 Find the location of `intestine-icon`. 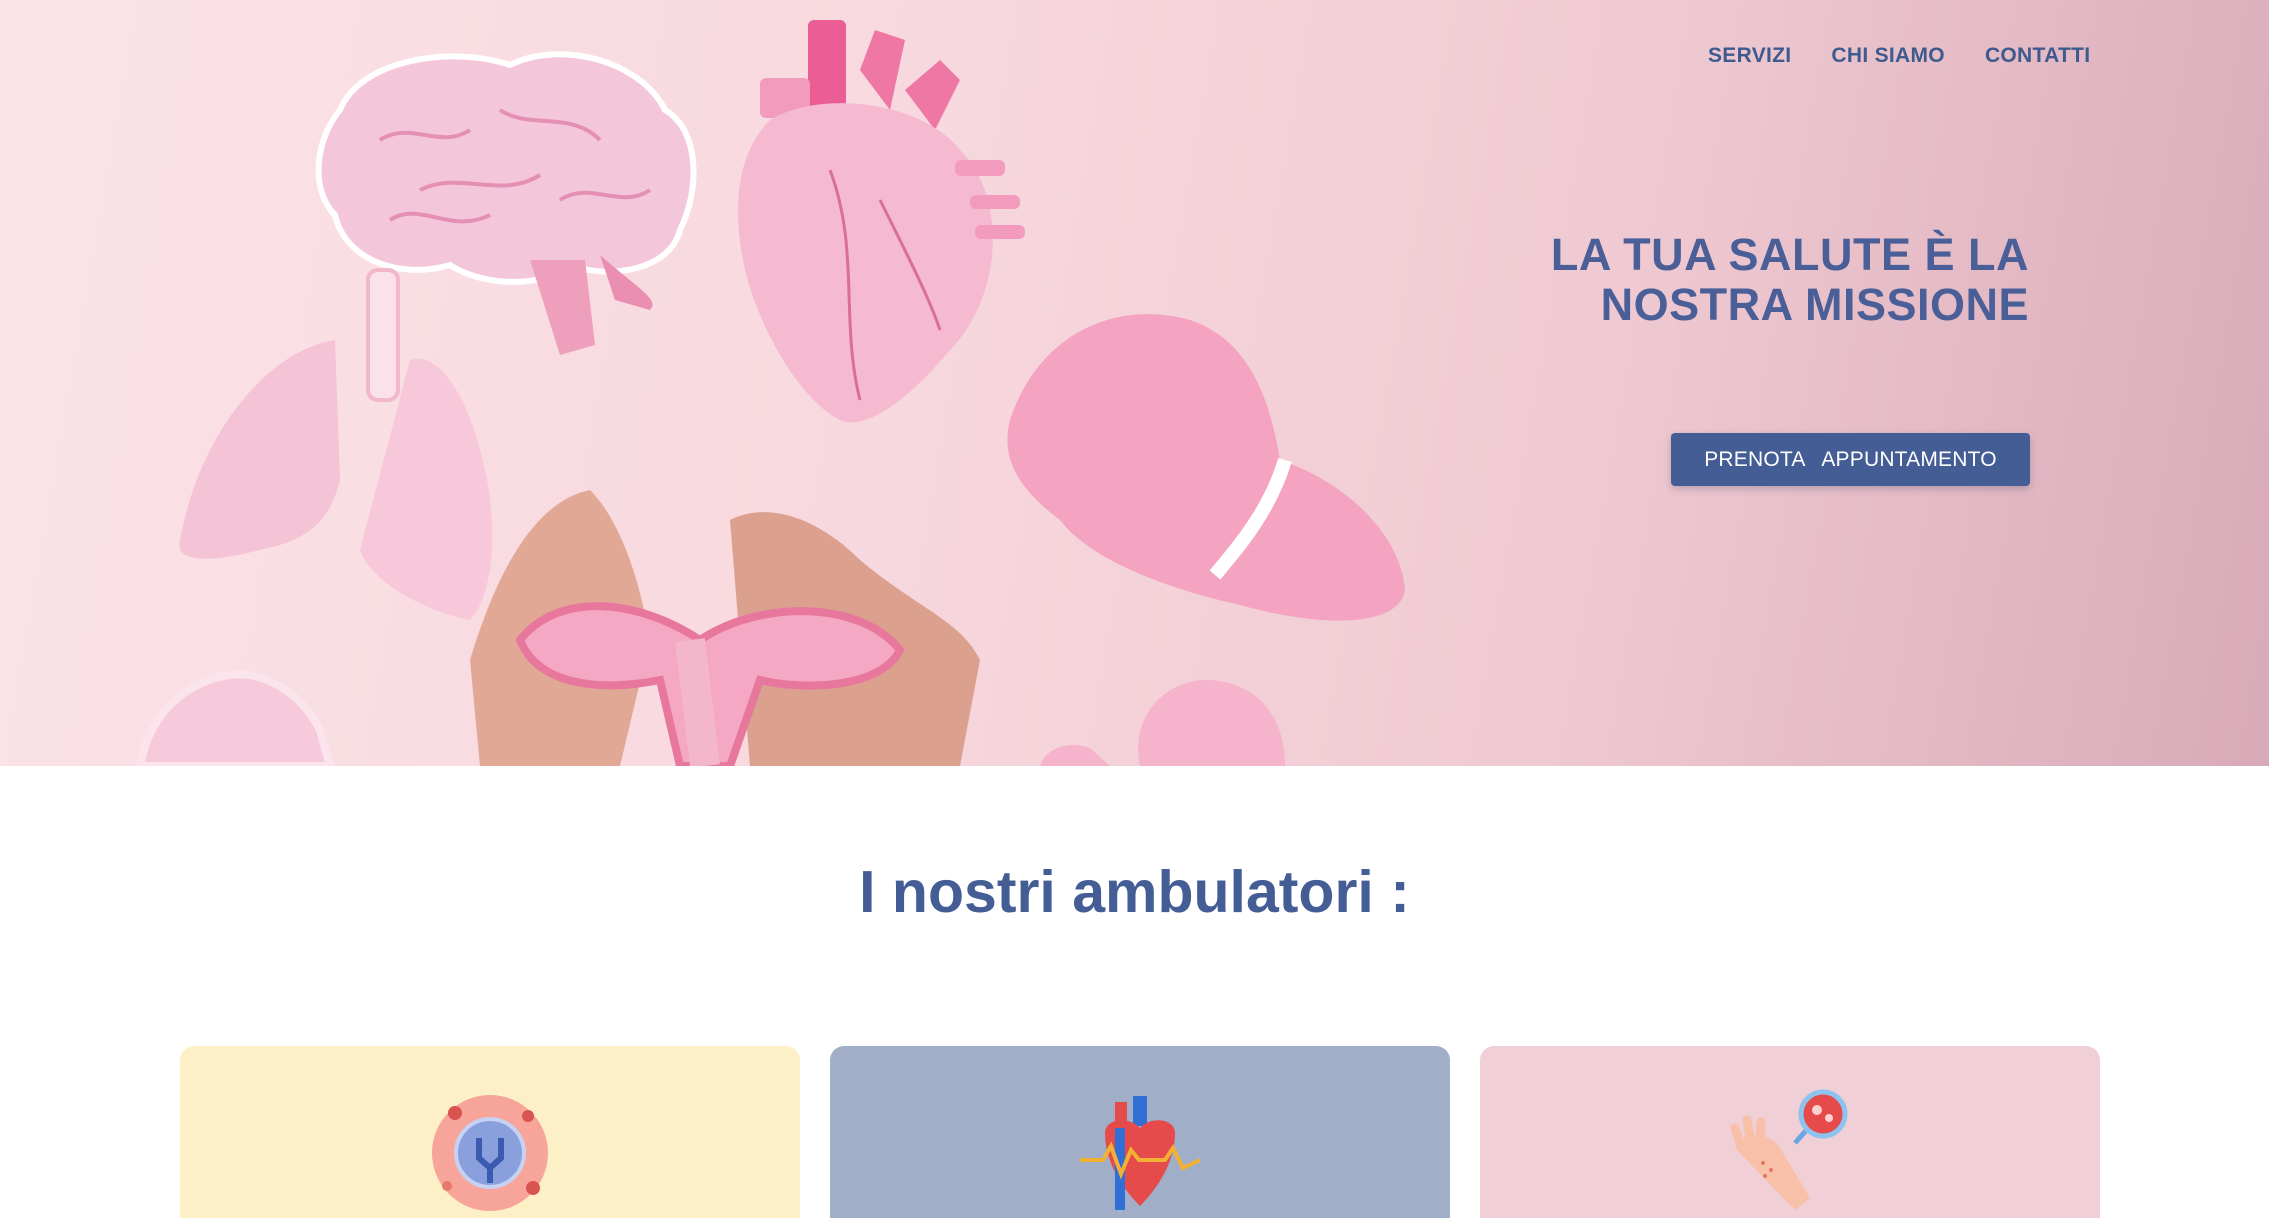

intestine-icon is located at coordinates (235, 718).